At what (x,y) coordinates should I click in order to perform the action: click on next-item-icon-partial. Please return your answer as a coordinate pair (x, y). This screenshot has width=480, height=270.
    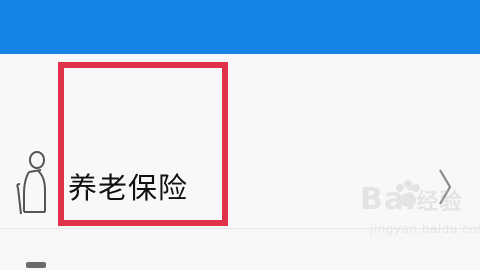
    Looking at the image, I should click on (36, 265).